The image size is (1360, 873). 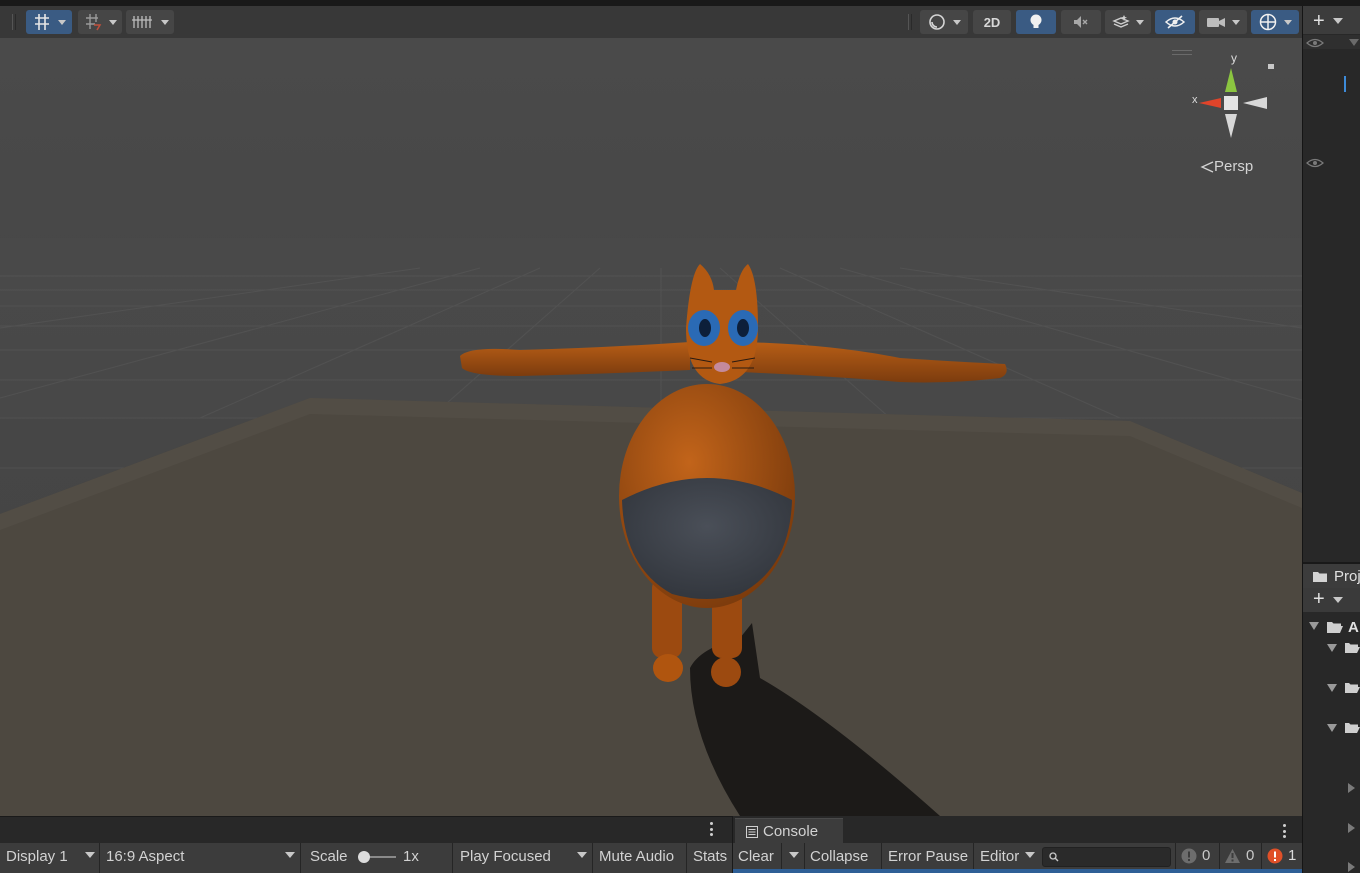 I want to click on info-icon, so click(x=1189, y=855).